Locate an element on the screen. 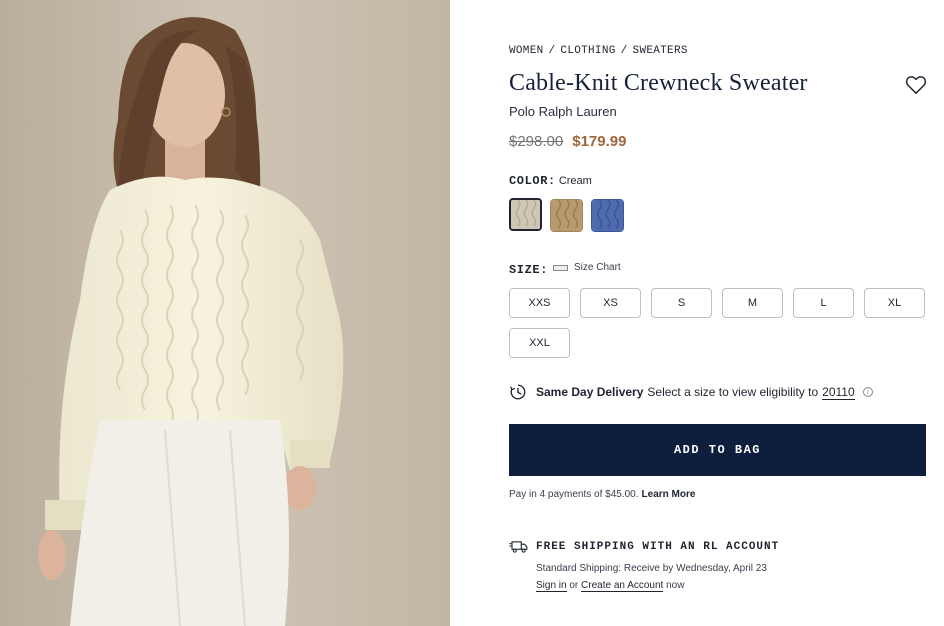 The image size is (944, 626). free-shipping-heading: FREE SHIPPING WITH AN RL ACCOUNT is located at coordinates (644, 546).